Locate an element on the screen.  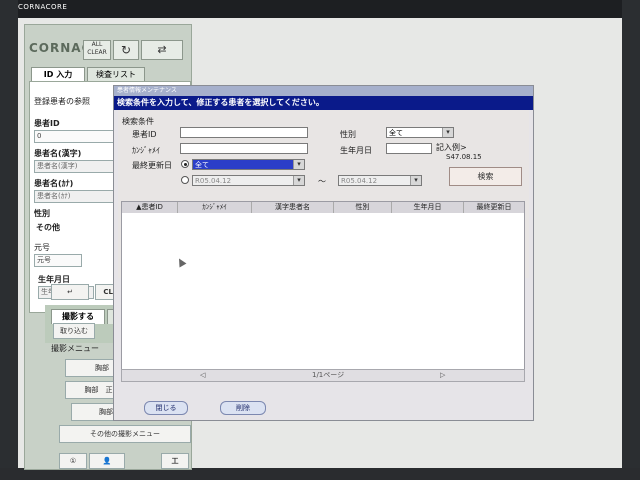
sex-value: その他 is located at coordinates (48, 227).